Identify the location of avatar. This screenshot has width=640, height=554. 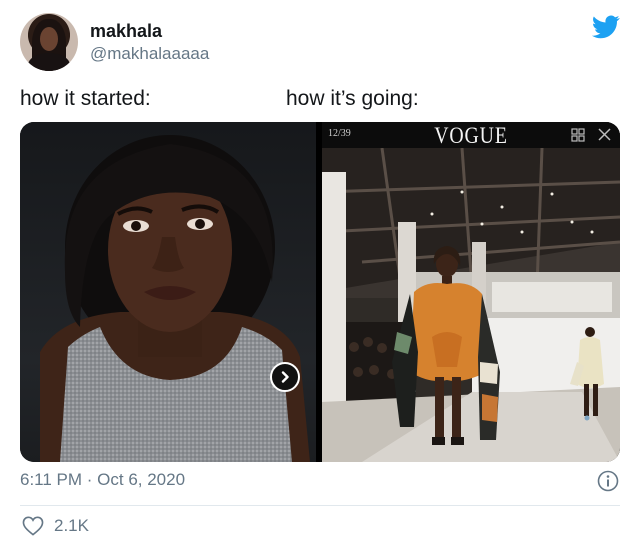
(49, 42).